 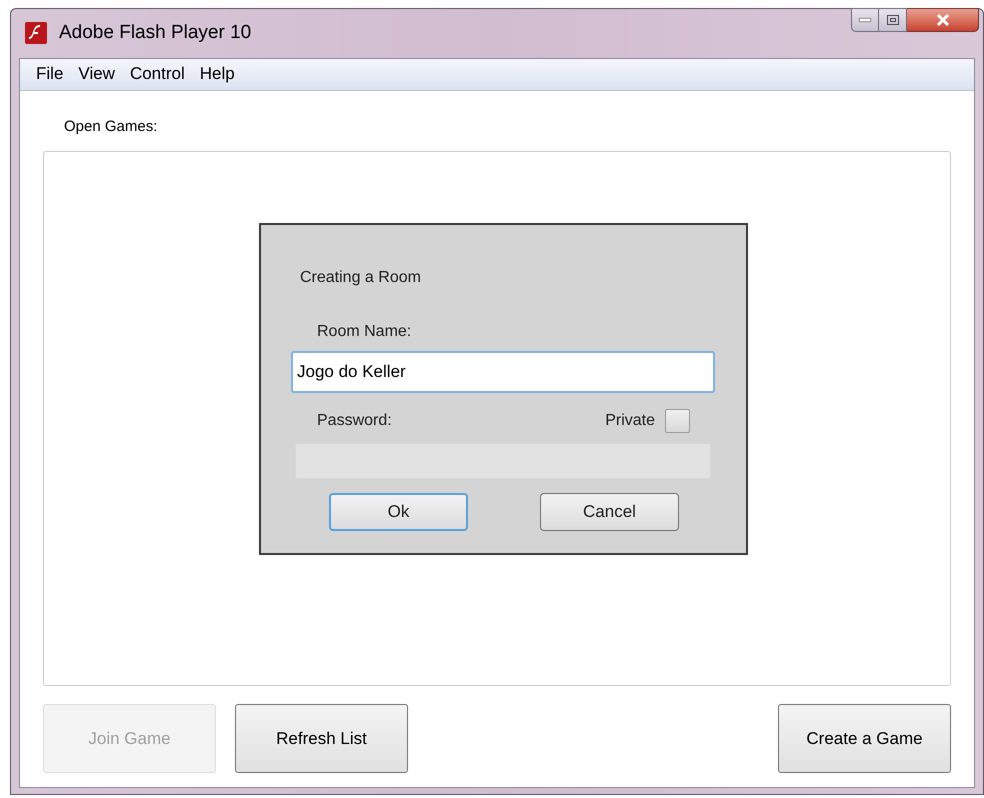 I want to click on menu-item: Control, so click(x=157, y=74).